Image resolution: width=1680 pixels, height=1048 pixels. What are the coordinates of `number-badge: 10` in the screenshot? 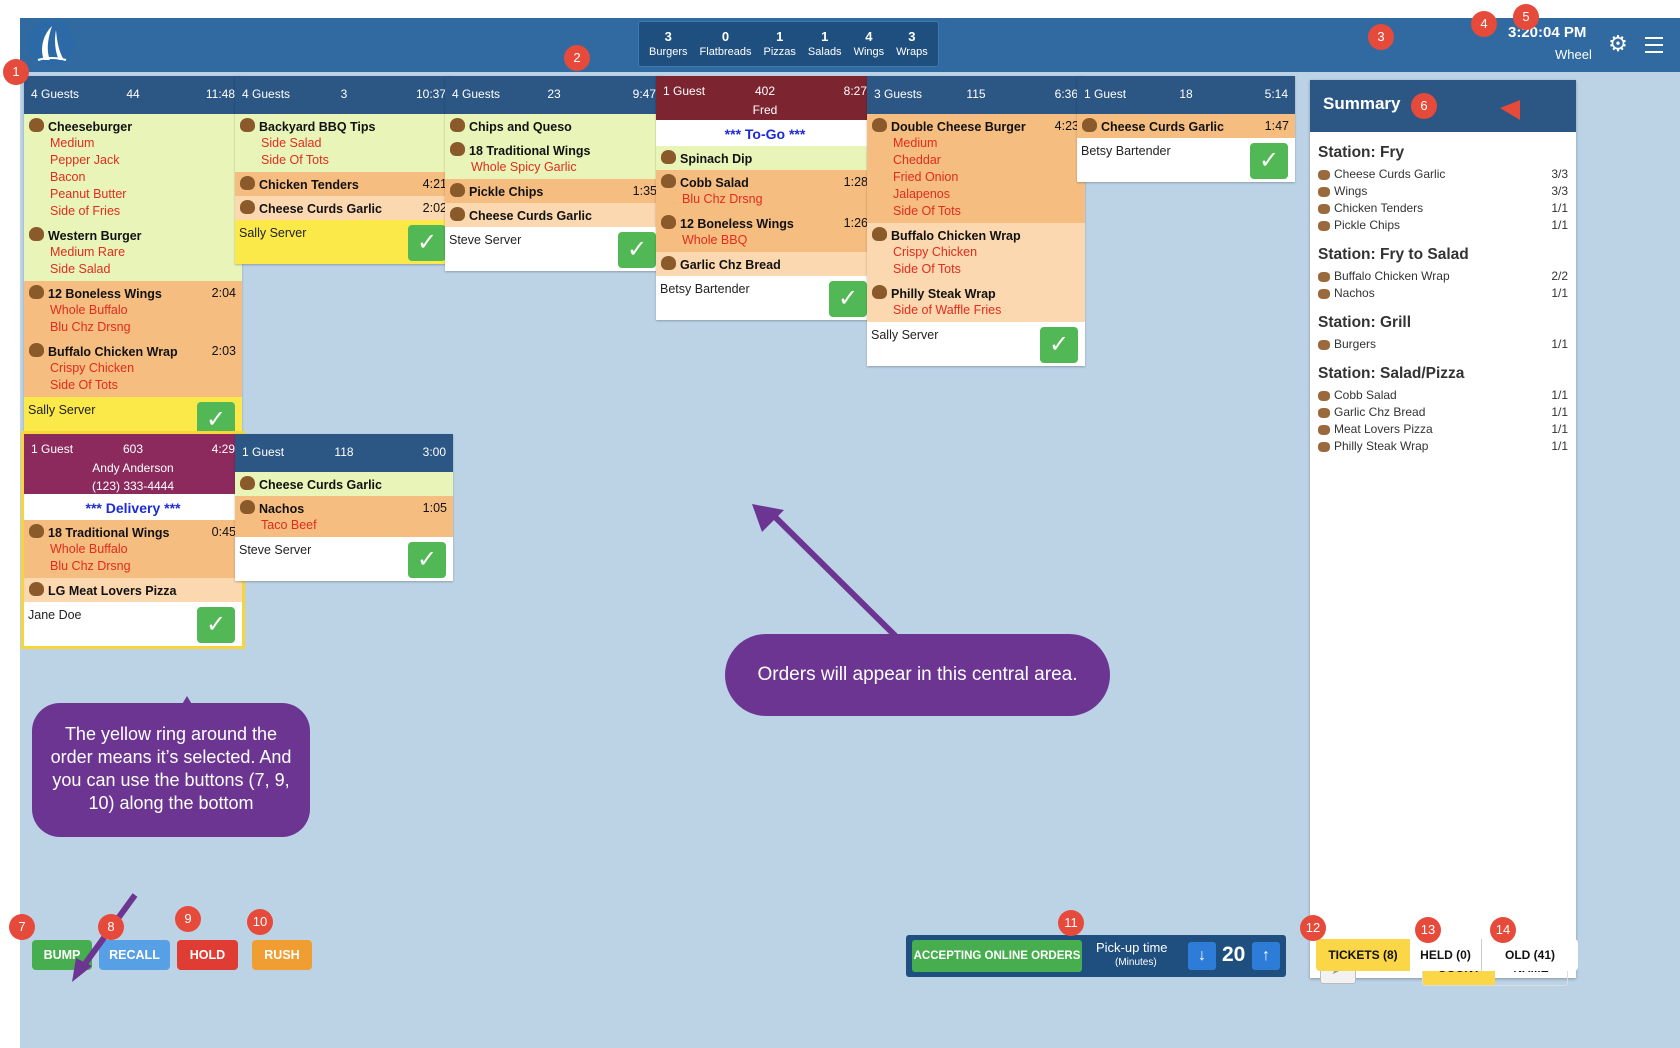 It's located at (260, 922).